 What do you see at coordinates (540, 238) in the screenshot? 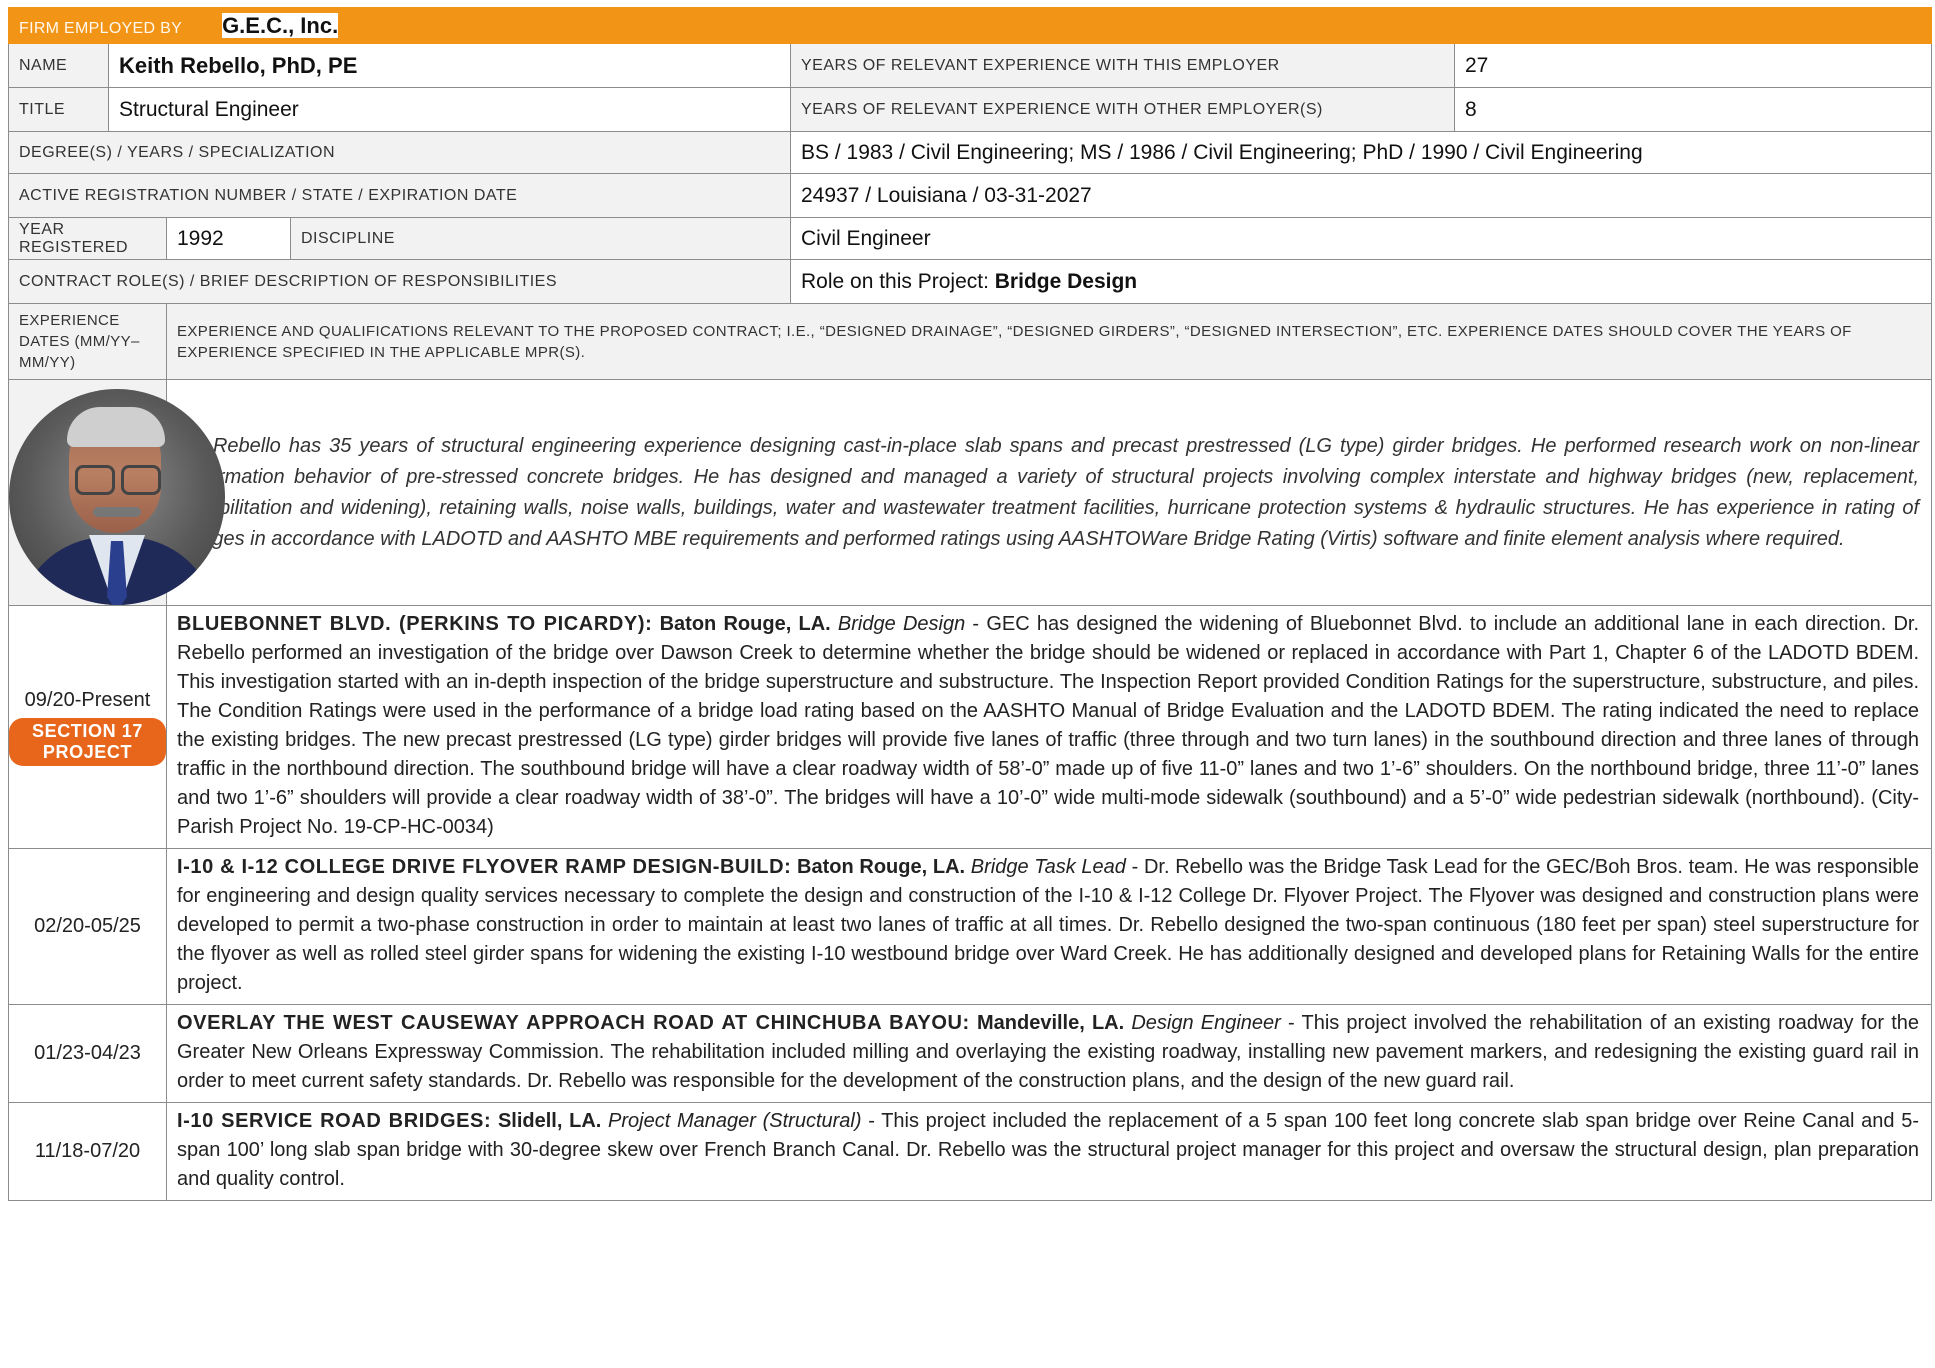
I see `discipline-label: DISCIPLINE` at bounding box center [540, 238].